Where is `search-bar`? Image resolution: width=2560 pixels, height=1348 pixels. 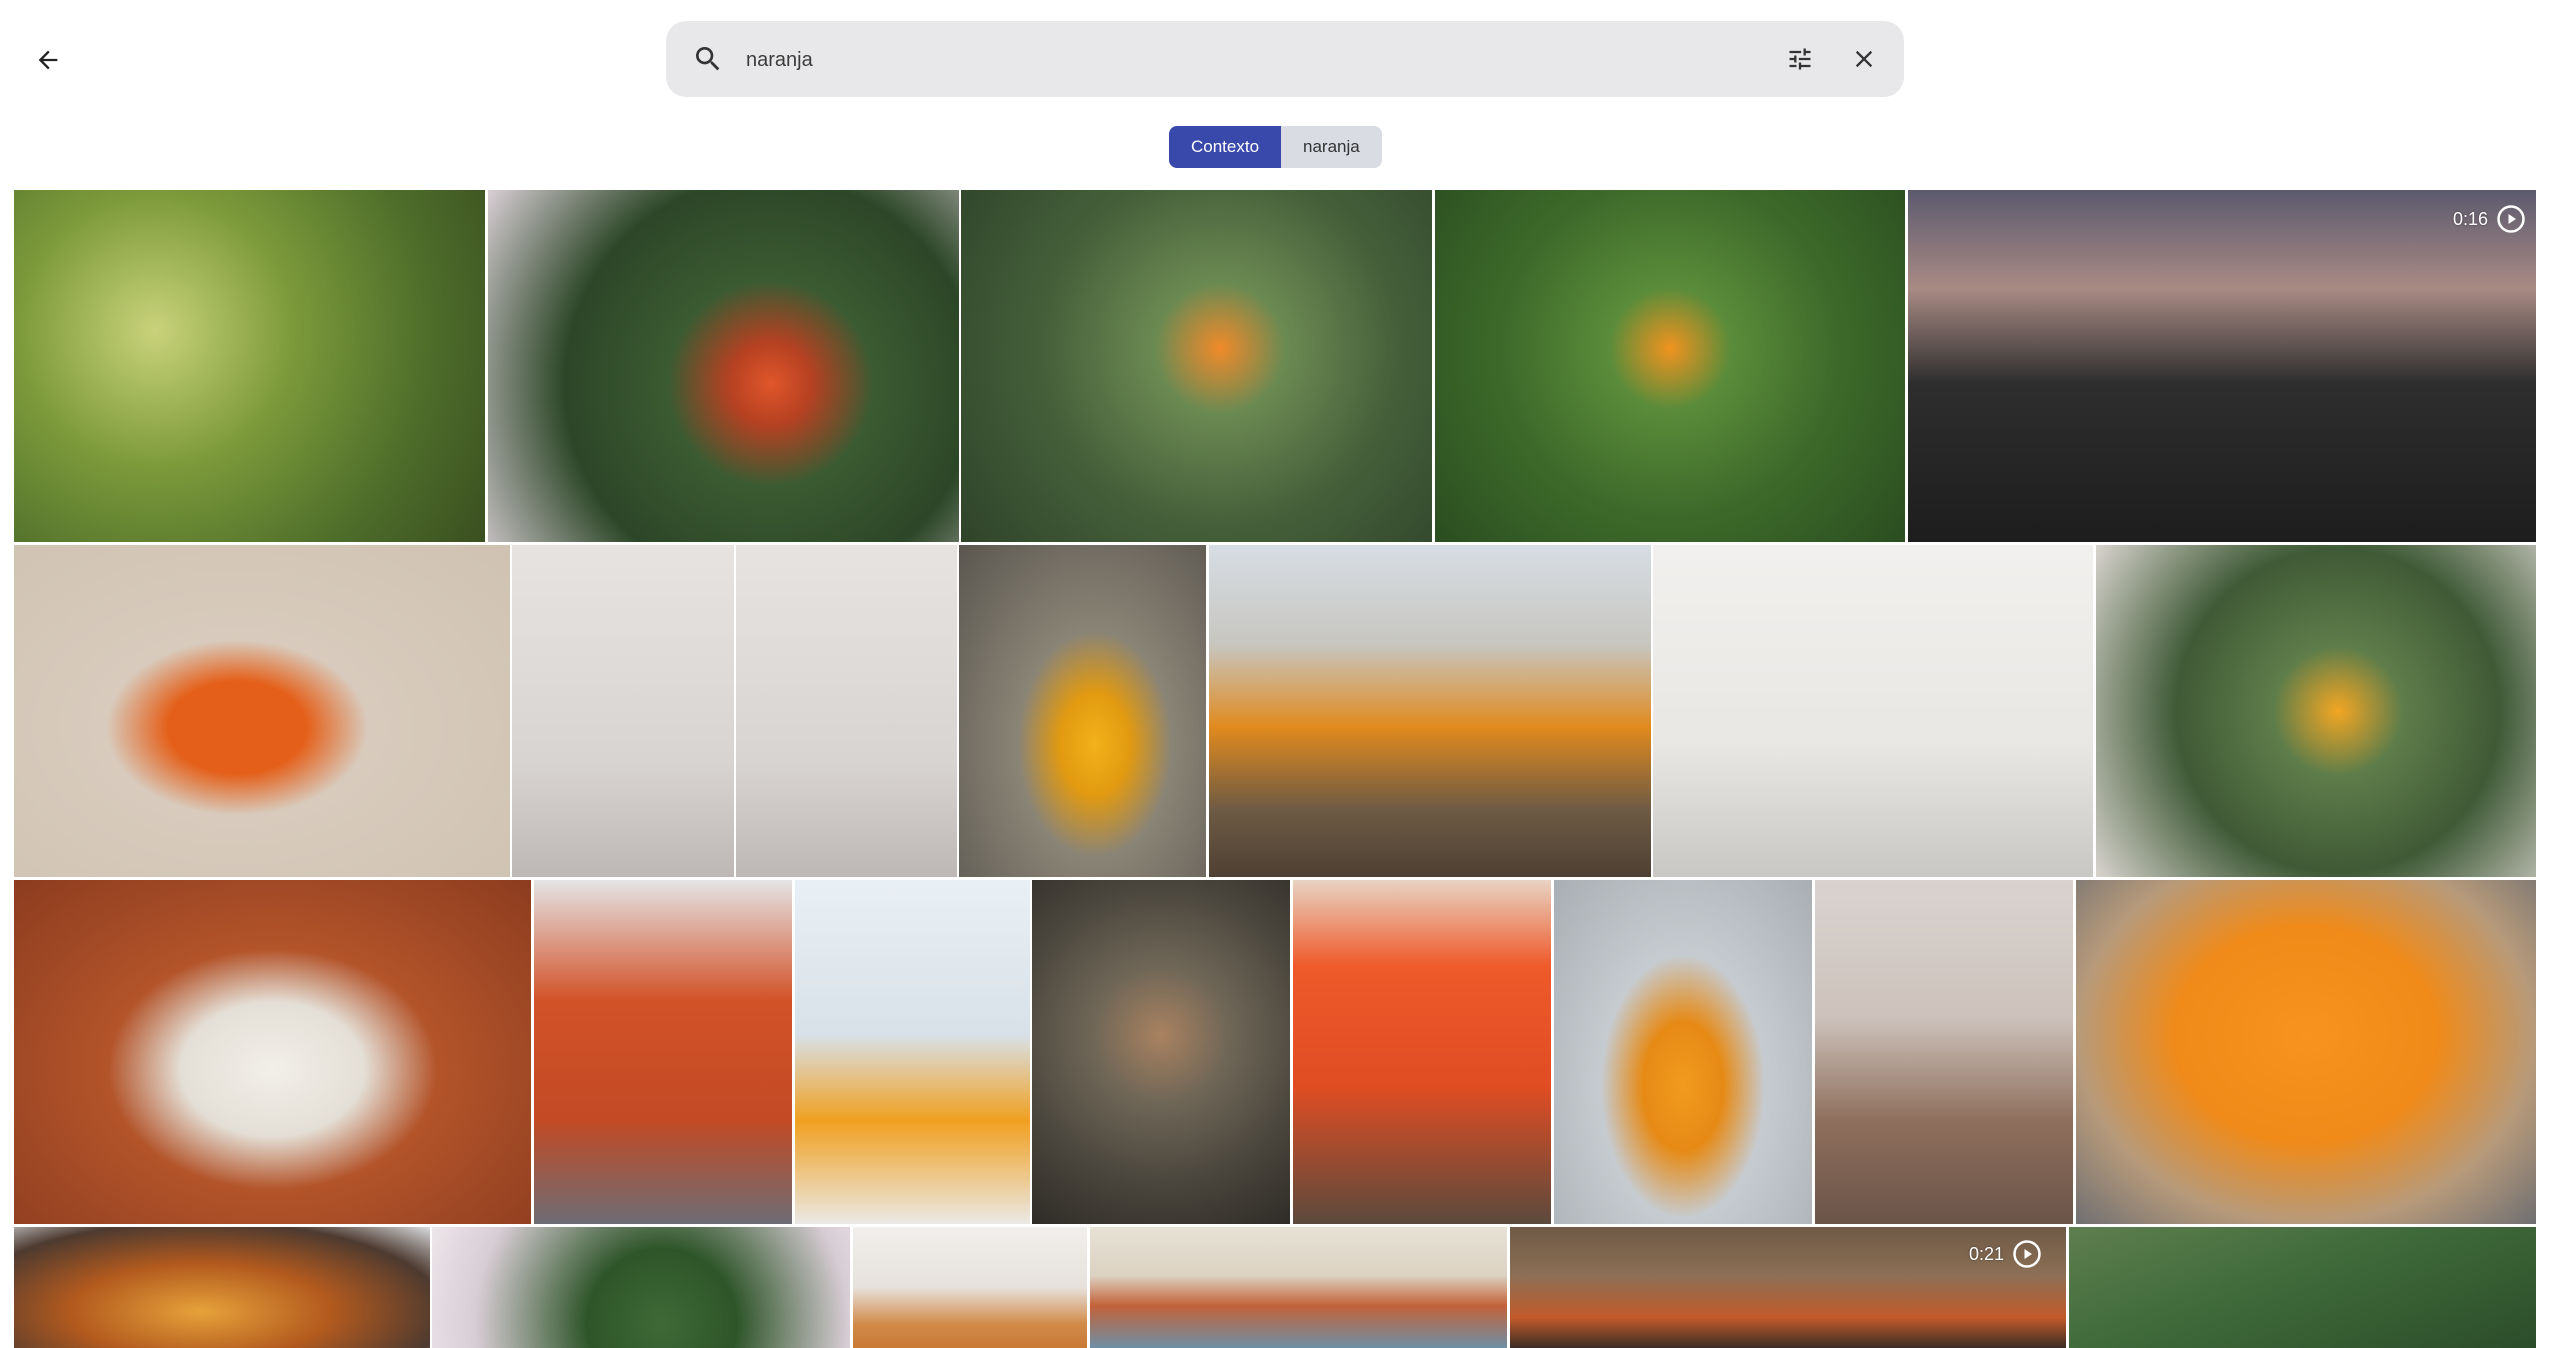
search-bar is located at coordinates (1285, 59).